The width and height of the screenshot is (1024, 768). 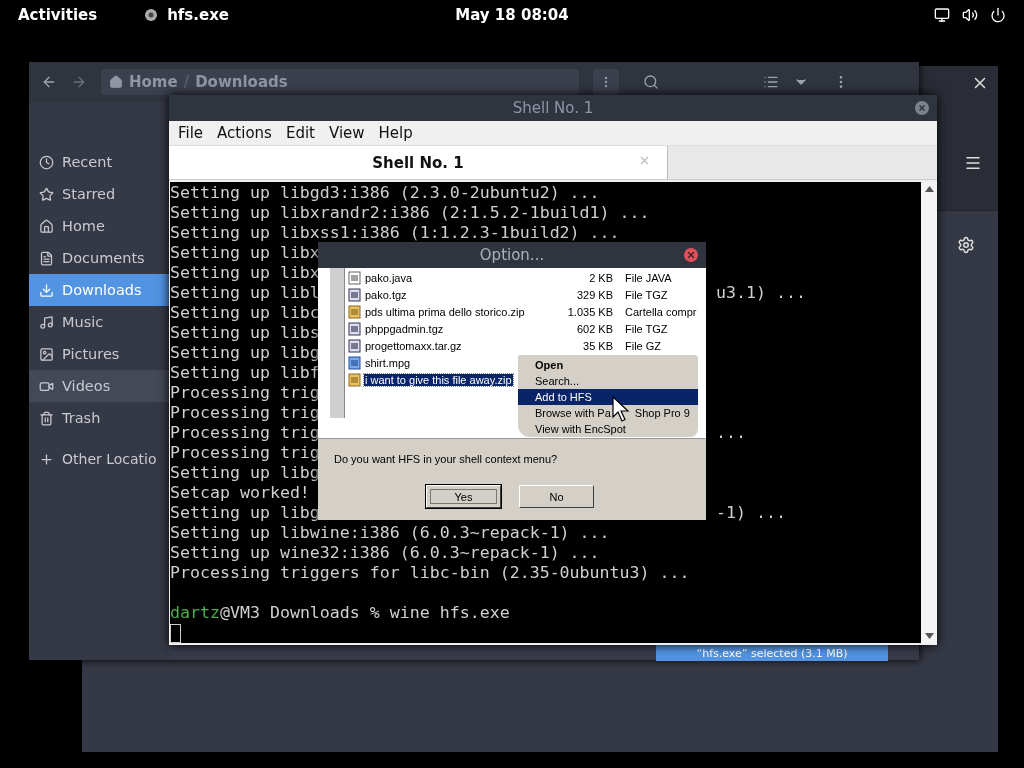 What do you see at coordinates (46, 290) in the screenshot?
I see `download-icon` at bounding box center [46, 290].